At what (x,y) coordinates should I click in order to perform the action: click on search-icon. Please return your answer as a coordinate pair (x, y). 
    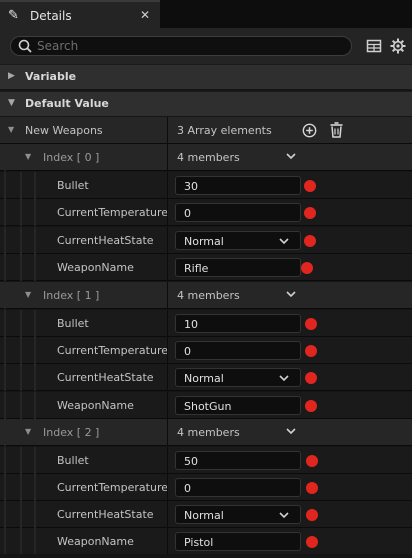
    Looking at the image, I should click on (25, 46).